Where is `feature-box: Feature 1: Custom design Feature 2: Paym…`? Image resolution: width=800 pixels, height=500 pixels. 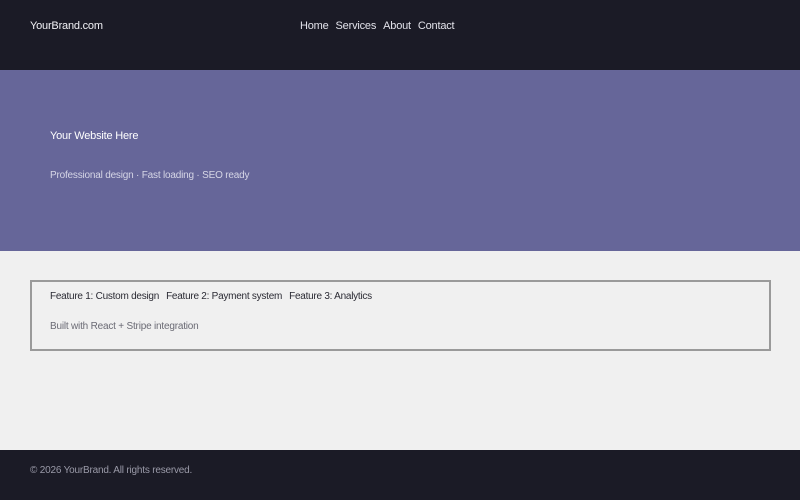 feature-box: Feature 1: Custom design Feature 2: Paym… is located at coordinates (400, 315).